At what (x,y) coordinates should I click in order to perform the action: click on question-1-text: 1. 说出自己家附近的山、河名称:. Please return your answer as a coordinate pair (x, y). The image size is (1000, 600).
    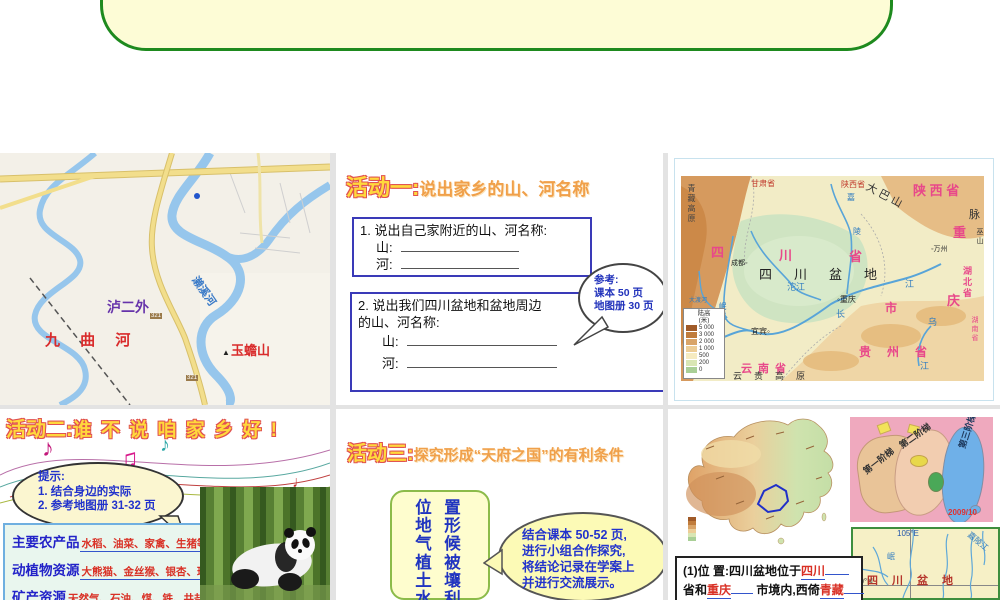
    Looking at the image, I should click on (454, 230).